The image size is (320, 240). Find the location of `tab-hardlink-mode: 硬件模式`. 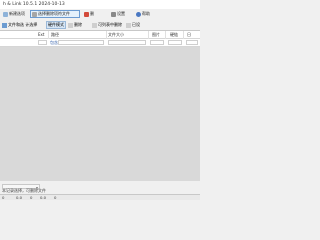

tab-hardlink-mode: 硬件模式 is located at coordinates (56, 25).